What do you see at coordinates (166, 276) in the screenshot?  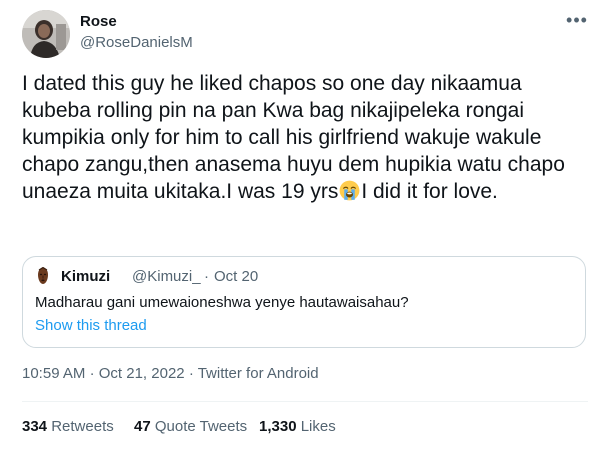 I see `quoted-handle: @Kimuzi_` at bounding box center [166, 276].